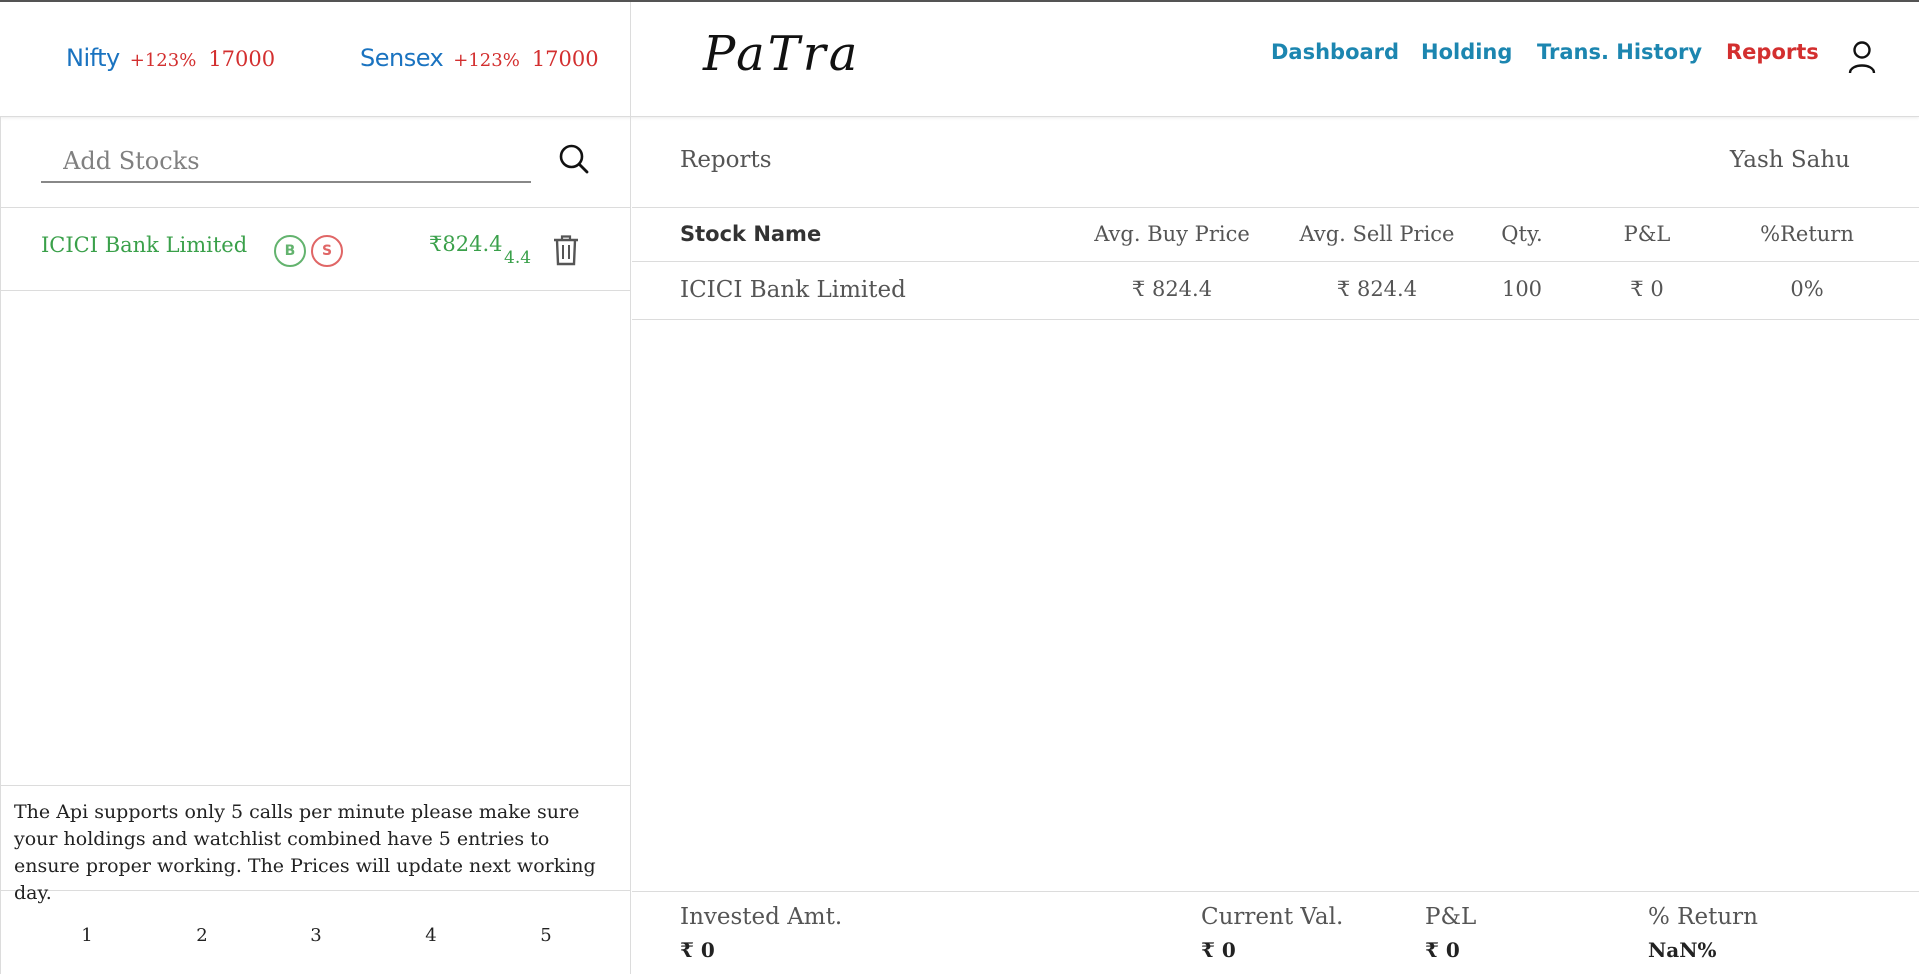 Image resolution: width=1919 pixels, height=974 pixels. What do you see at coordinates (793, 290) in the screenshot?
I see `cell-stock-name: ICICI Bank Limited` at bounding box center [793, 290].